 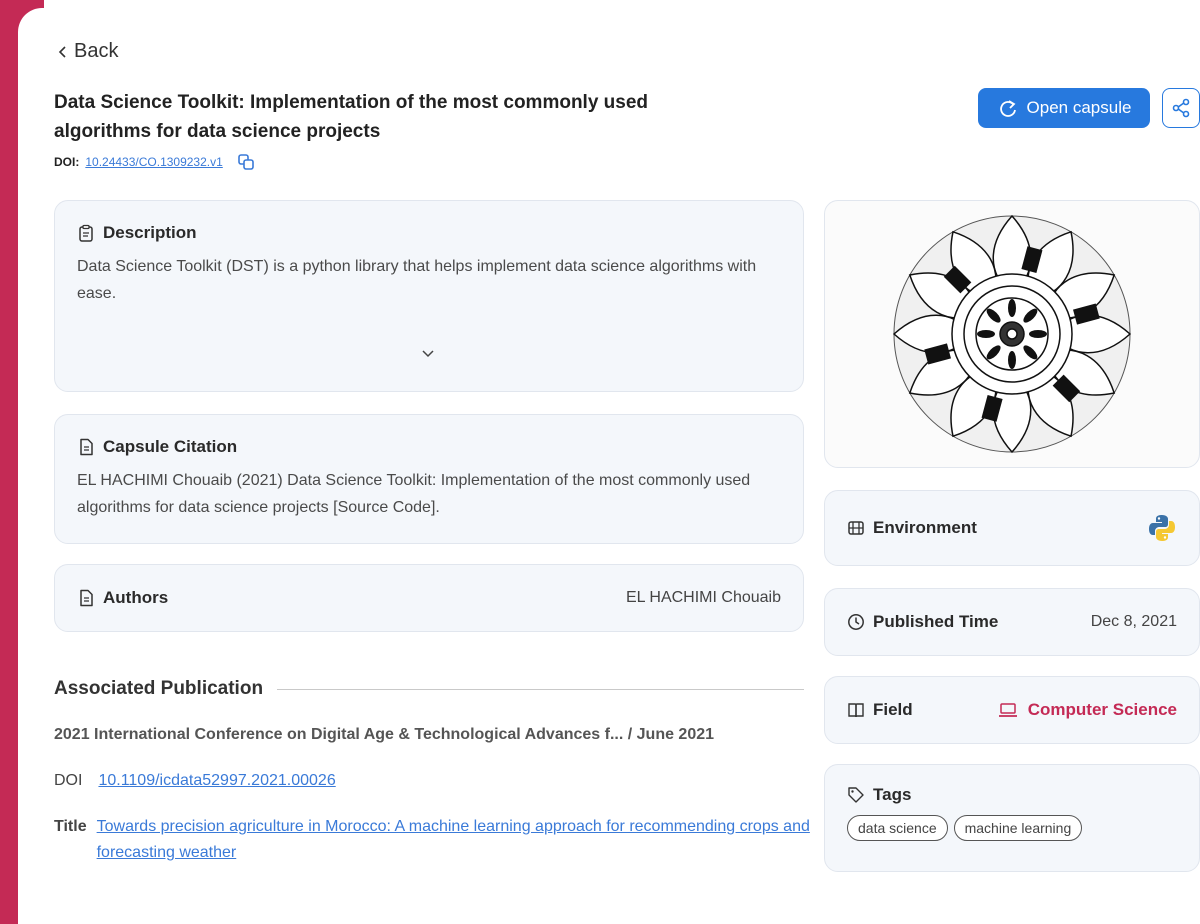 I want to click on field-value: Computer Science, so click(x=1087, y=710).